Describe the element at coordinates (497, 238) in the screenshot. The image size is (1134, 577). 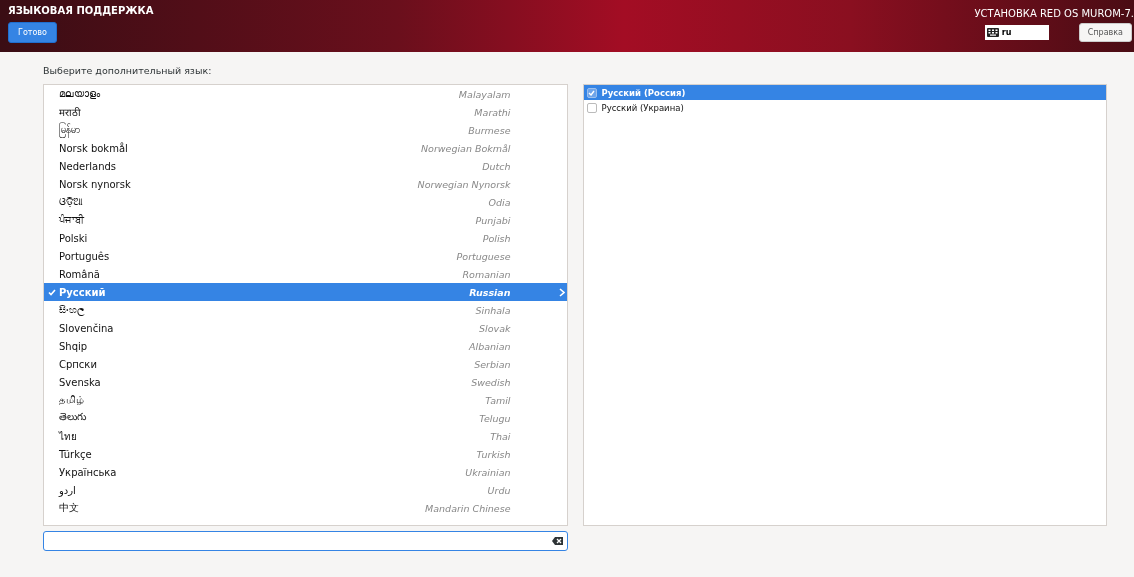
I see `english-language-name: Polish` at that location.